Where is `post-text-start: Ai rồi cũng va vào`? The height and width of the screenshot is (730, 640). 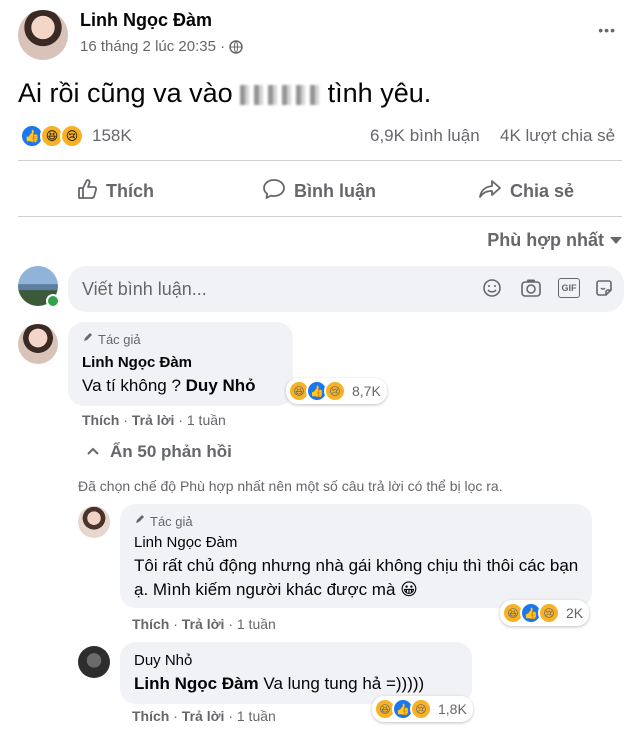 post-text-start: Ai rồi cũng va vào is located at coordinates (125, 93).